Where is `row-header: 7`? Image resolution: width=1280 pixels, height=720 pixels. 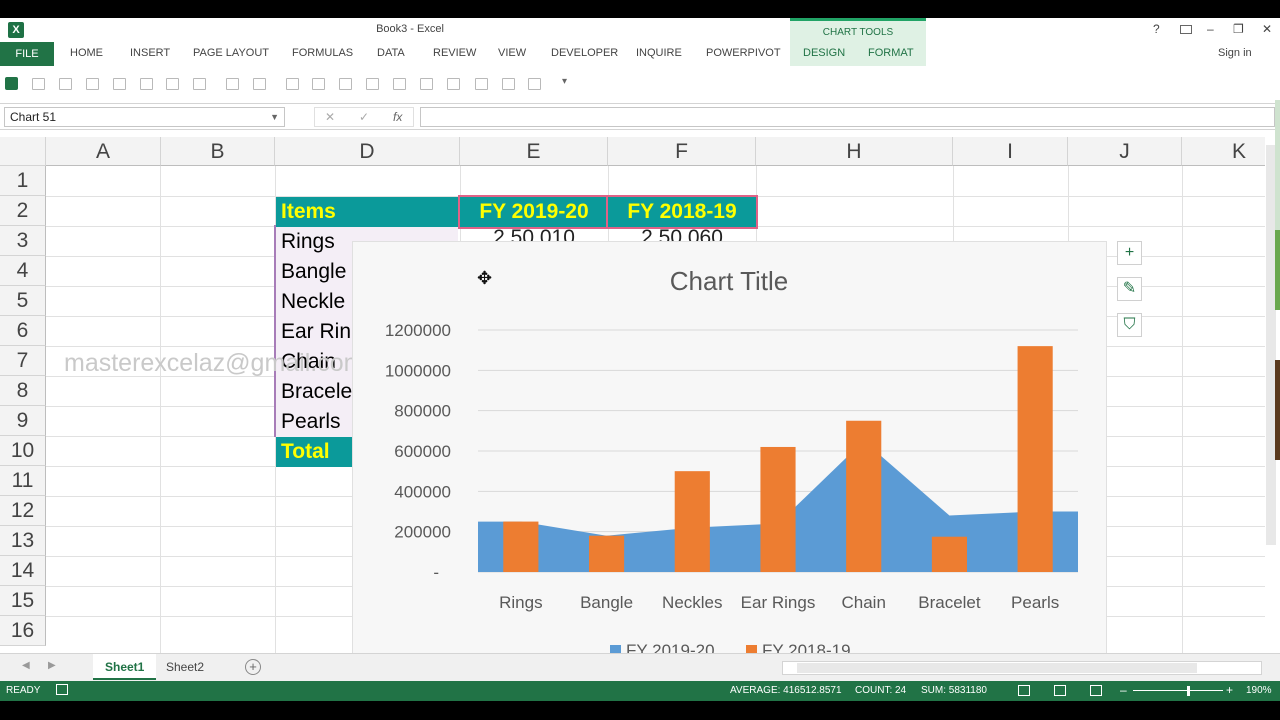 row-header: 7 is located at coordinates (23, 361).